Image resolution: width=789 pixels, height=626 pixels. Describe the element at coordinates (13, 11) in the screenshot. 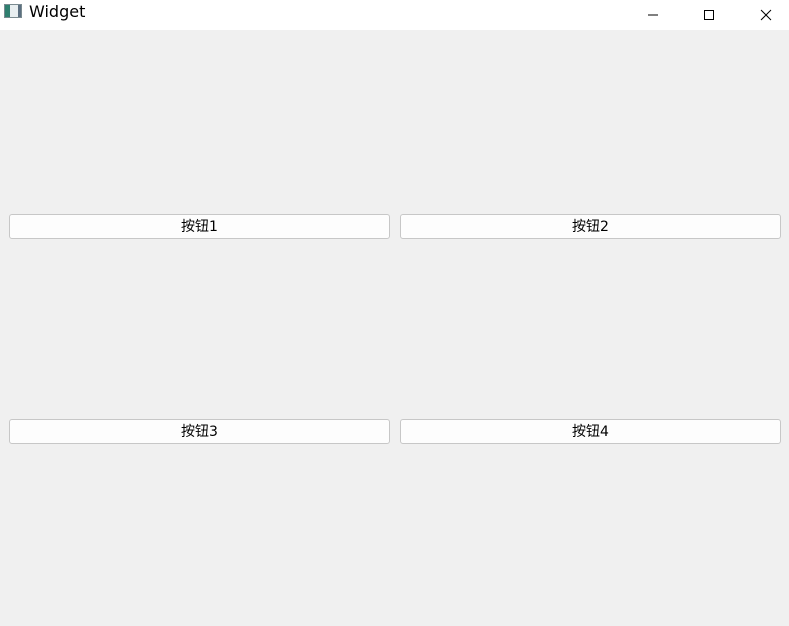

I see `app-window-icon` at that location.